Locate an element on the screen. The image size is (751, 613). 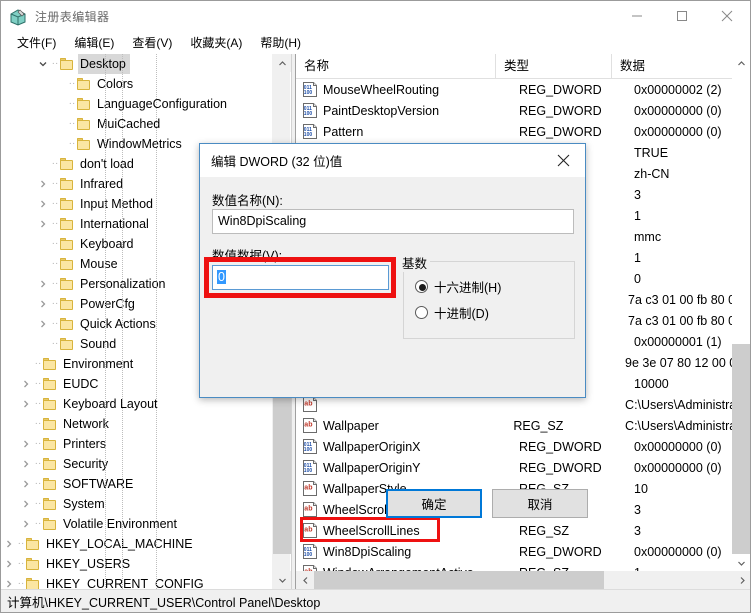
maximize-button is located at coordinates (681, 16).